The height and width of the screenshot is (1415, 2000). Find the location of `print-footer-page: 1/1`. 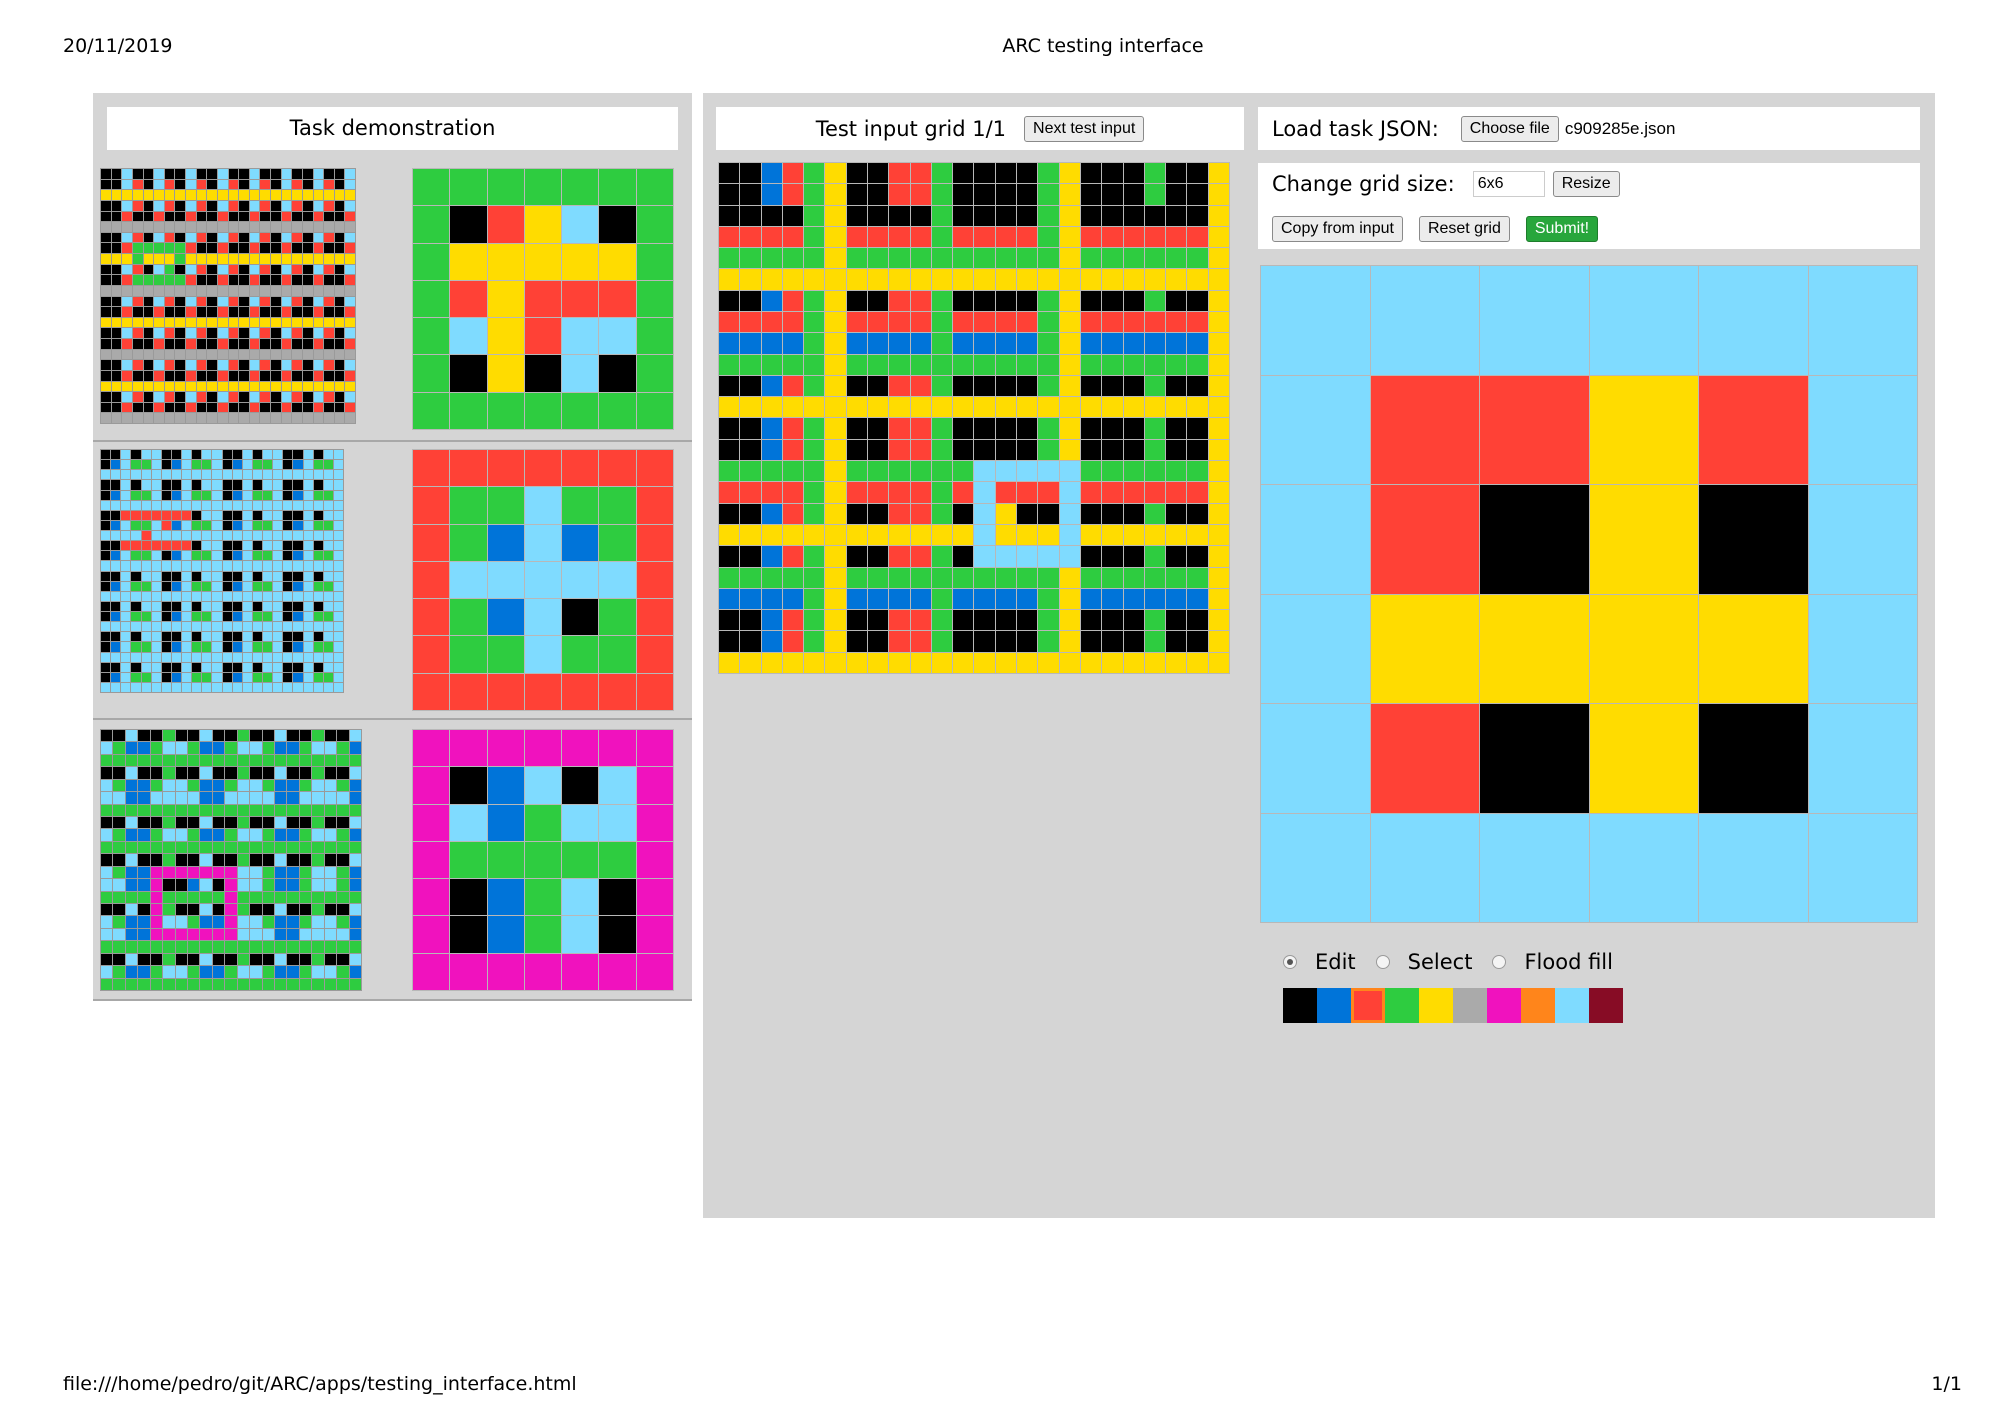

print-footer-page: 1/1 is located at coordinates (1946, 1384).